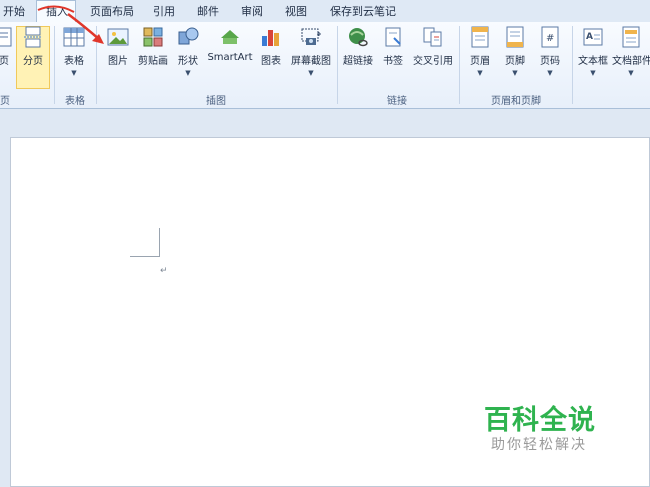  I want to click on picture-button: 图片, so click(118, 46).